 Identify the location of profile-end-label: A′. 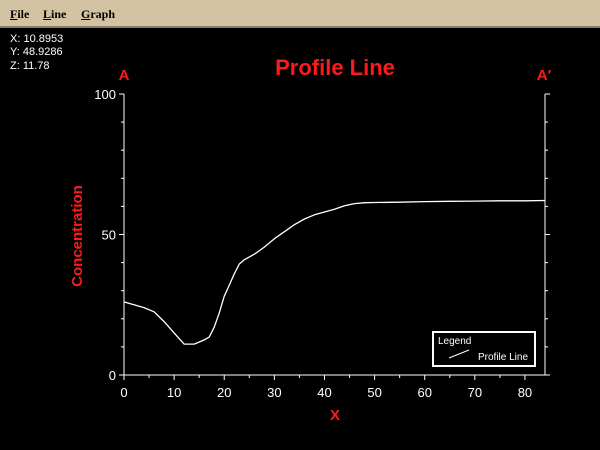
(544, 75).